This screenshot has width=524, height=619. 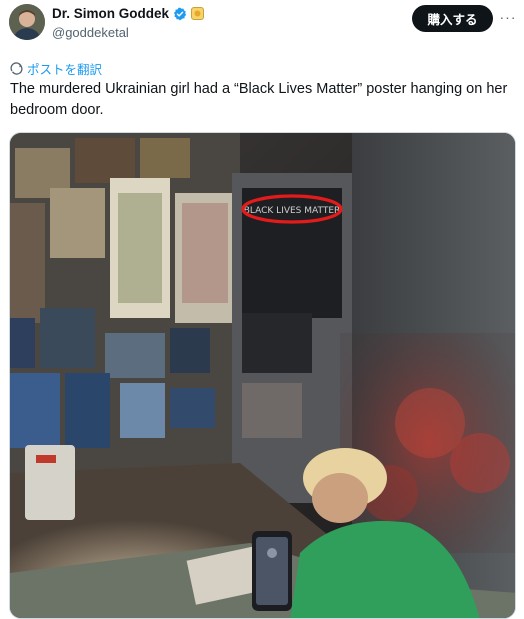 I want to click on verified-badge-icon, so click(x=180, y=14).